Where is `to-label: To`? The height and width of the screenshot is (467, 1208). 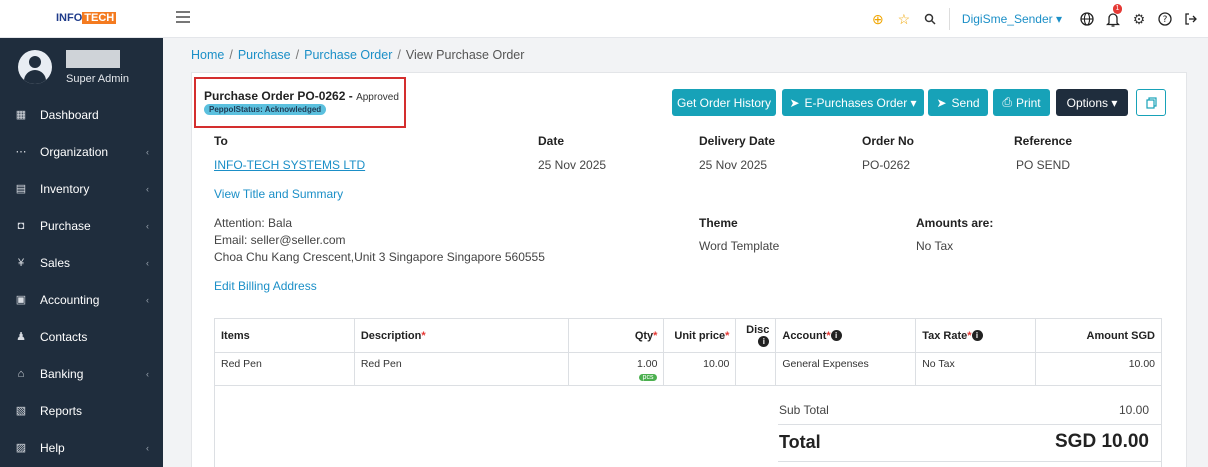
to-label: To is located at coordinates (221, 141).